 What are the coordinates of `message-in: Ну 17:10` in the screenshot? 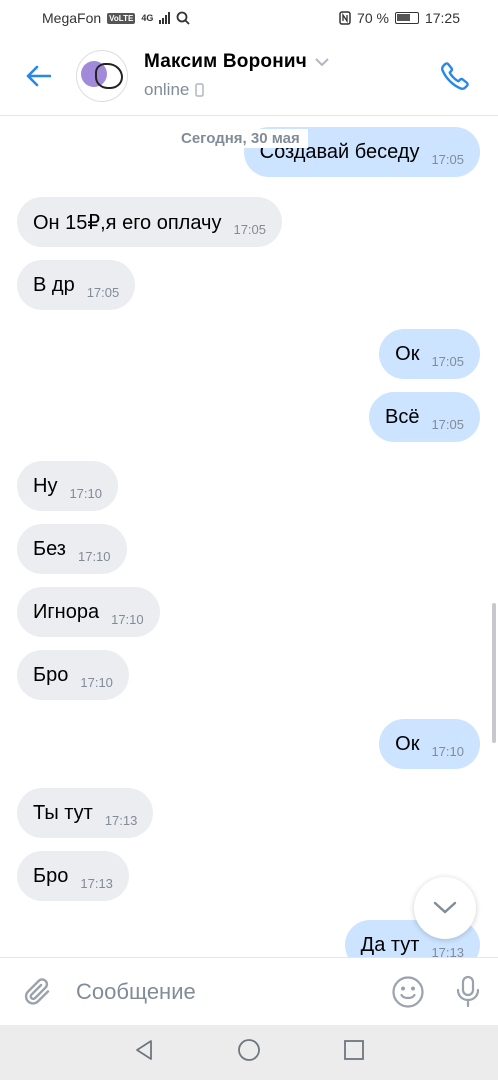 It's located at (67, 486).